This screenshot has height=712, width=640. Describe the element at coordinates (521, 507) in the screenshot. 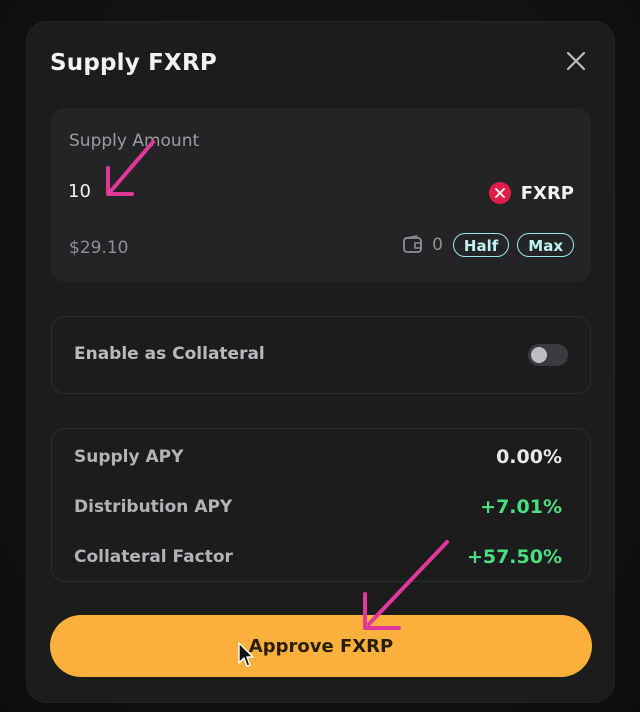

I see `distribution-apy-value: +7.01%` at that location.